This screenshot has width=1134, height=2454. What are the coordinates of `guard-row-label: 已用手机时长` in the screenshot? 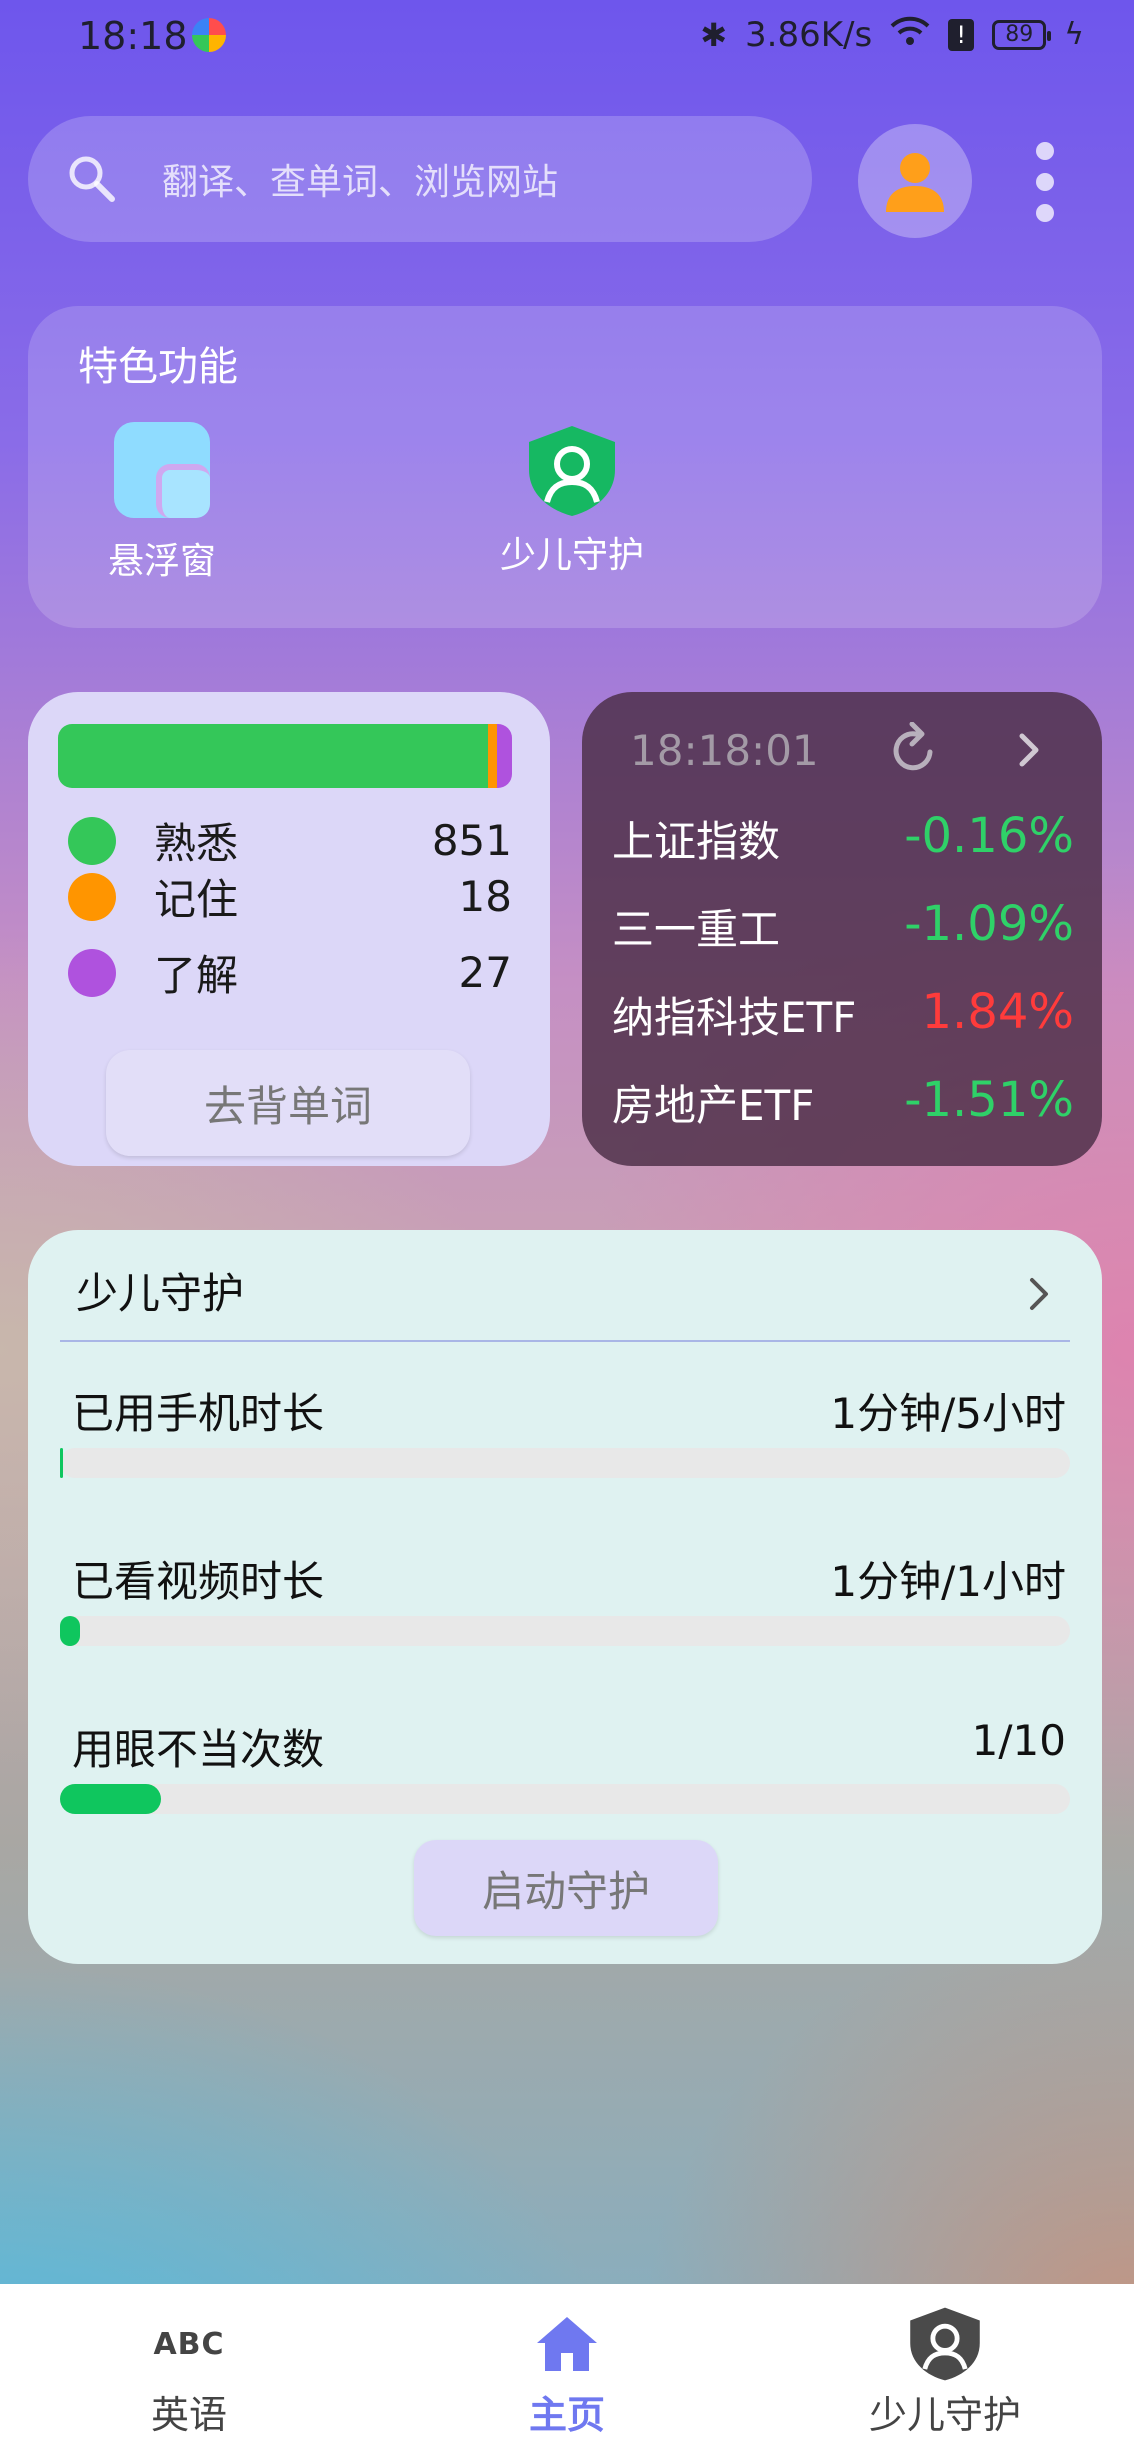 It's located at (198, 1413).